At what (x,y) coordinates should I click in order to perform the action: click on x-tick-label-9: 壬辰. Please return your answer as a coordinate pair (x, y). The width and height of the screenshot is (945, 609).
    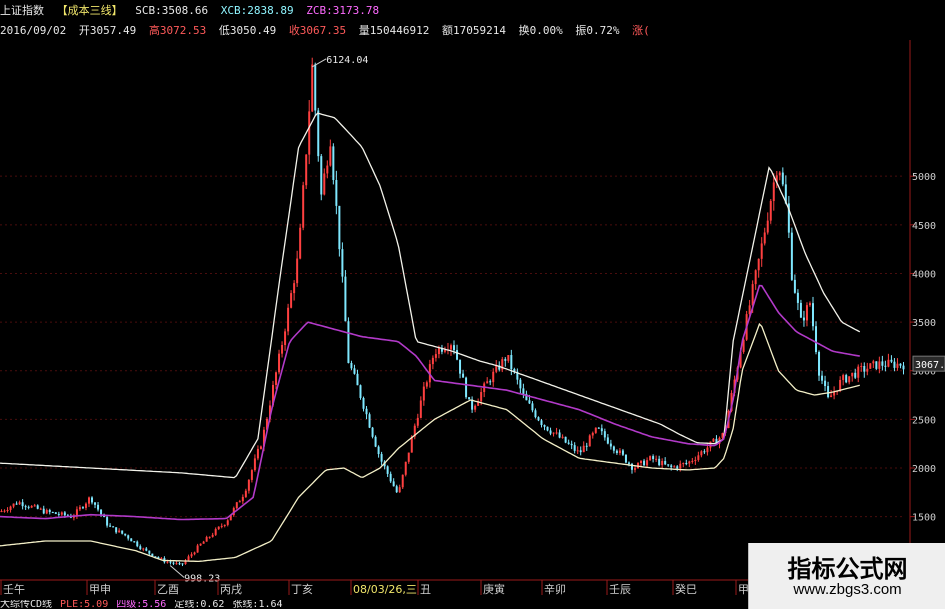
    Looking at the image, I should click on (620, 589).